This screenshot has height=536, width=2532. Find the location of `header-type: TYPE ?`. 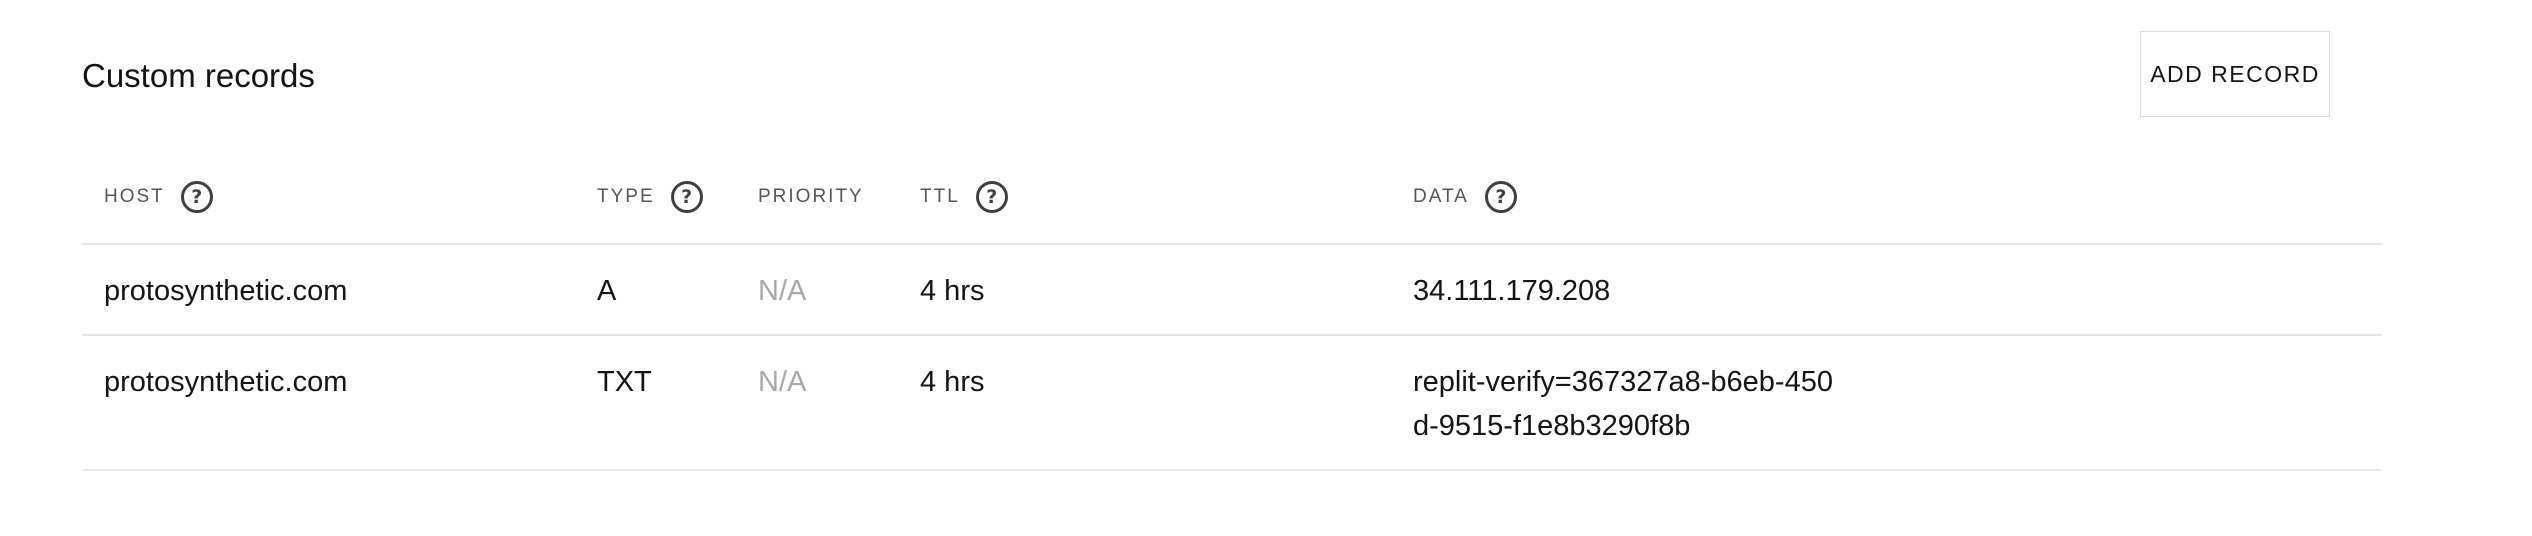

header-type: TYPE ? is located at coordinates (650, 196).